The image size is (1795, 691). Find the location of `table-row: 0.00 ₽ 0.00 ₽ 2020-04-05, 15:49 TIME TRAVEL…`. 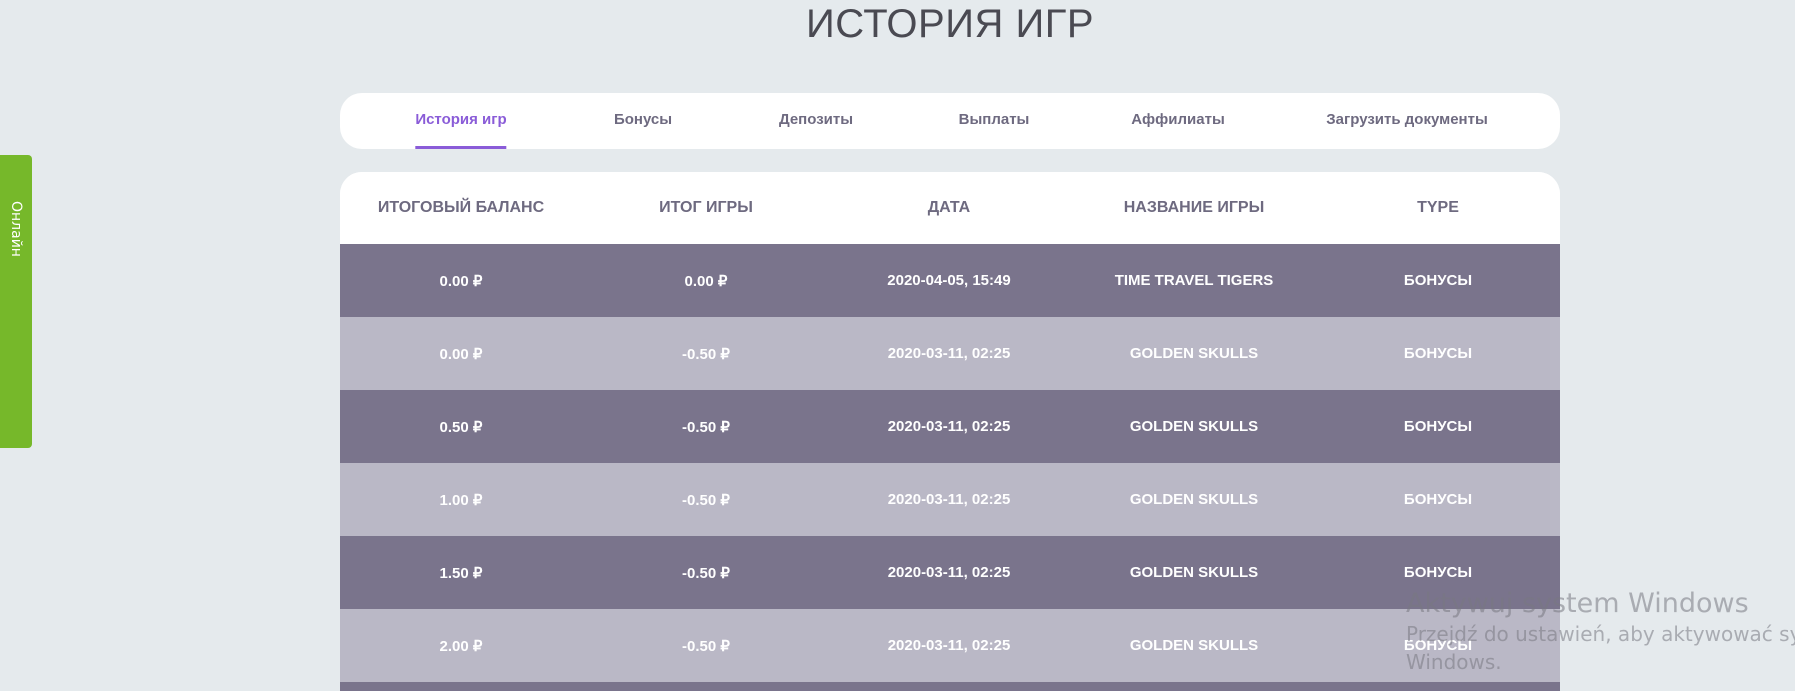

table-row: 0.00 ₽ 0.00 ₽ 2020-04-05, 15:49 TIME TRAVEL… is located at coordinates (950, 280).